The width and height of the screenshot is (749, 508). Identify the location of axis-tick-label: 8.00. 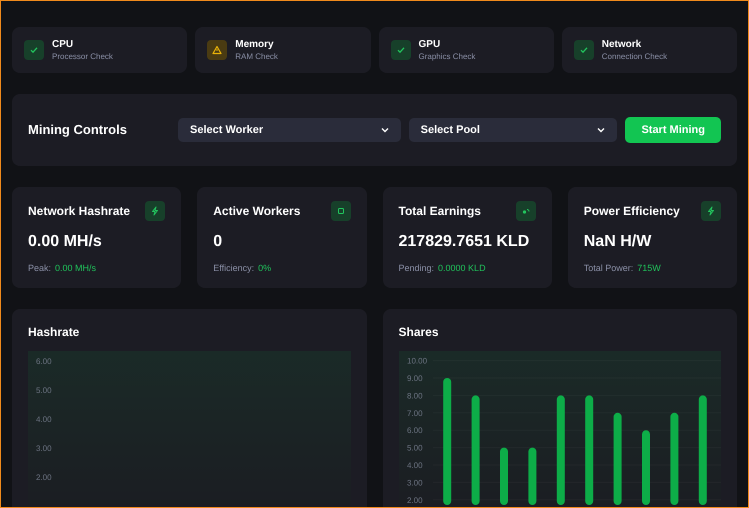
(414, 395).